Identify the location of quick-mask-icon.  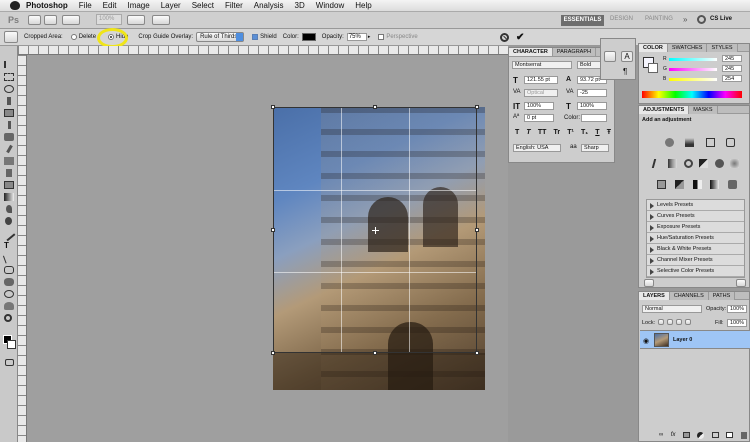
(9, 362).